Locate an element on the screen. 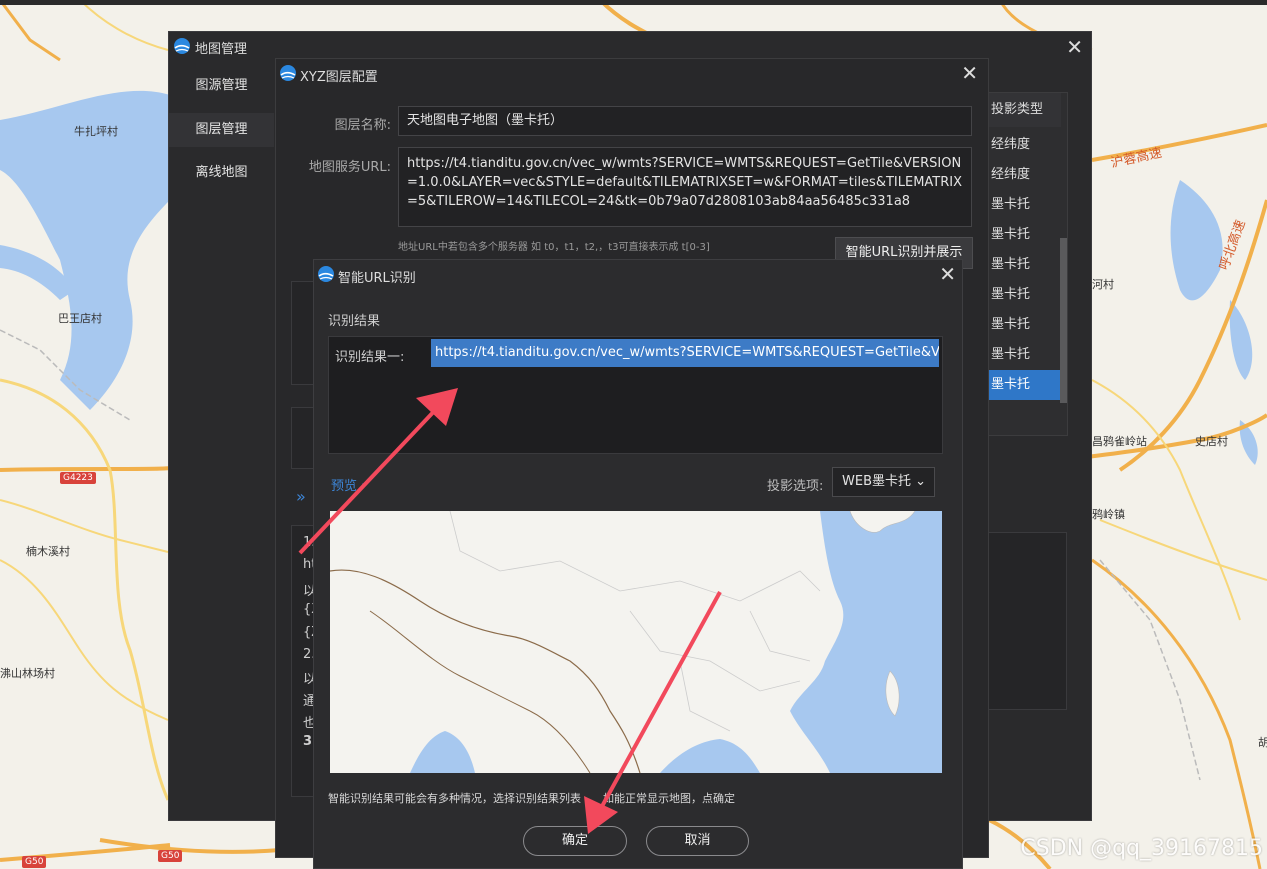  watermark: CSDN @qq_39167815 is located at coordinates (1141, 848).